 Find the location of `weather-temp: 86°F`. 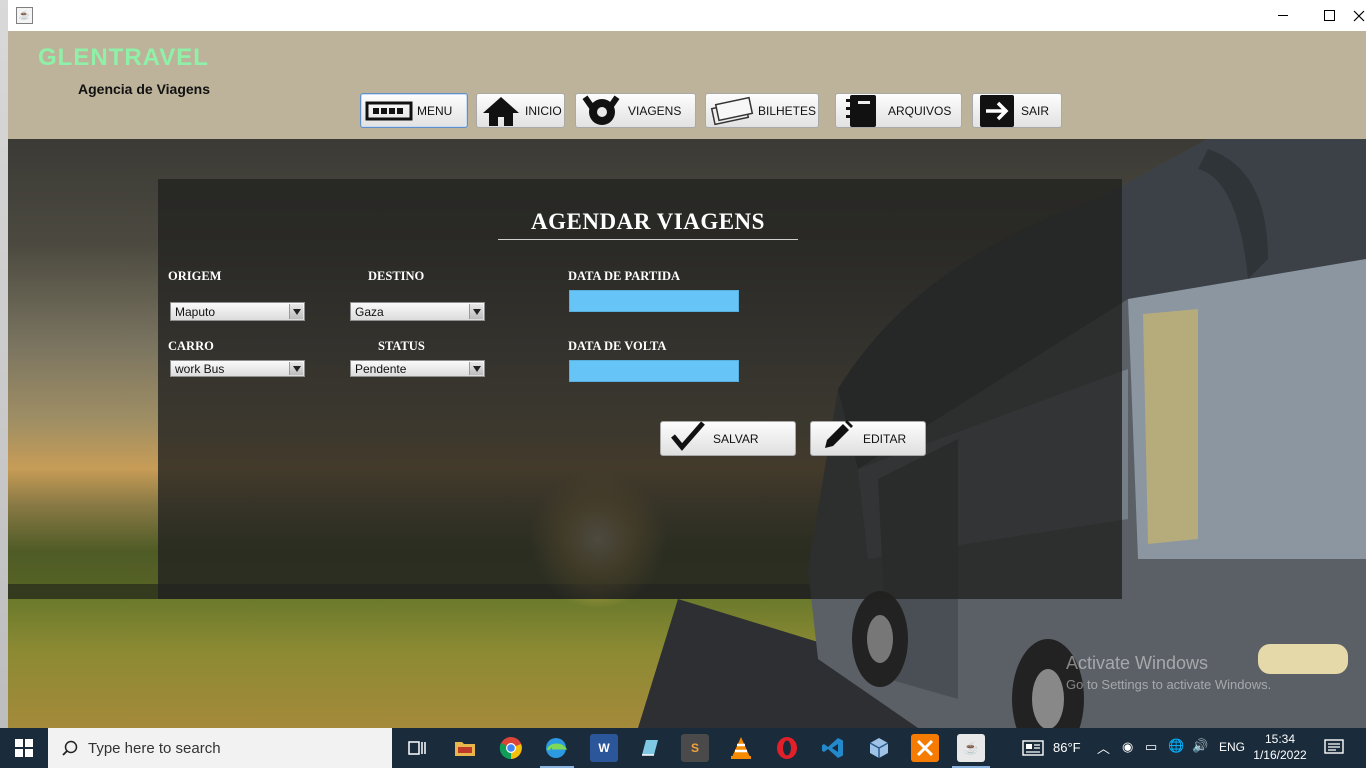

weather-temp: 86°F is located at coordinates (1067, 747).